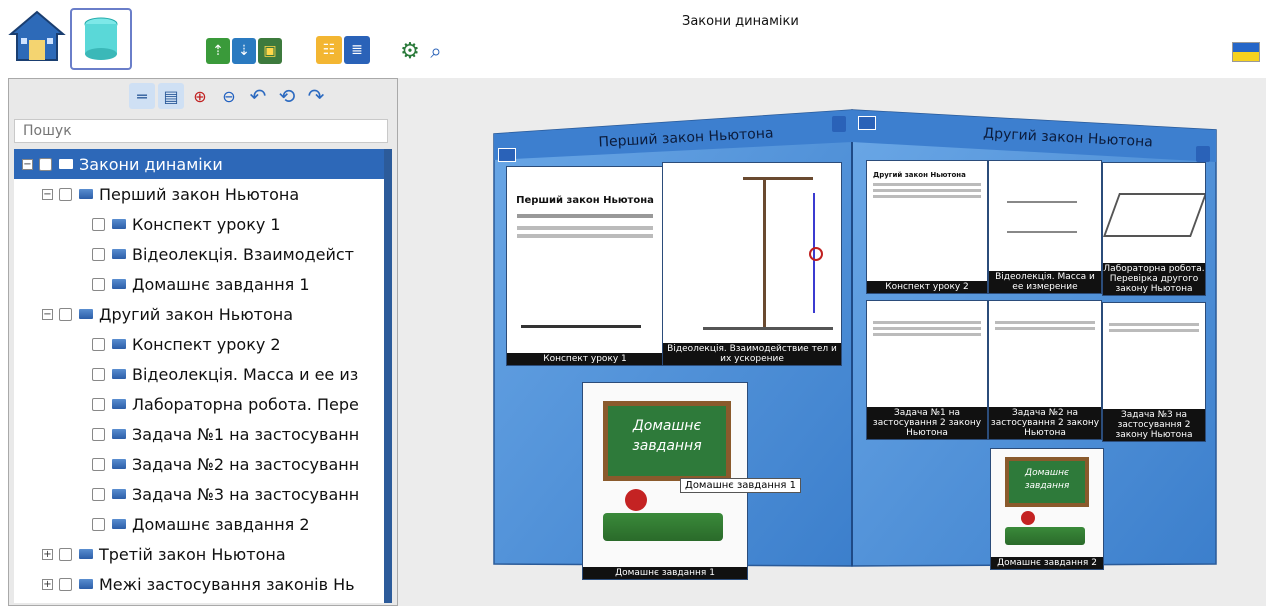  What do you see at coordinates (167, 314) in the screenshot?
I see `tree-item: − Другий закон Ньютона` at bounding box center [167, 314].